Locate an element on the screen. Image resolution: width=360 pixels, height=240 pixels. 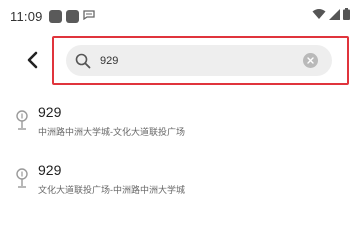
route-direction: 中洲路中洲大学城-文化大道联投广场 is located at coordinates (111, 132).